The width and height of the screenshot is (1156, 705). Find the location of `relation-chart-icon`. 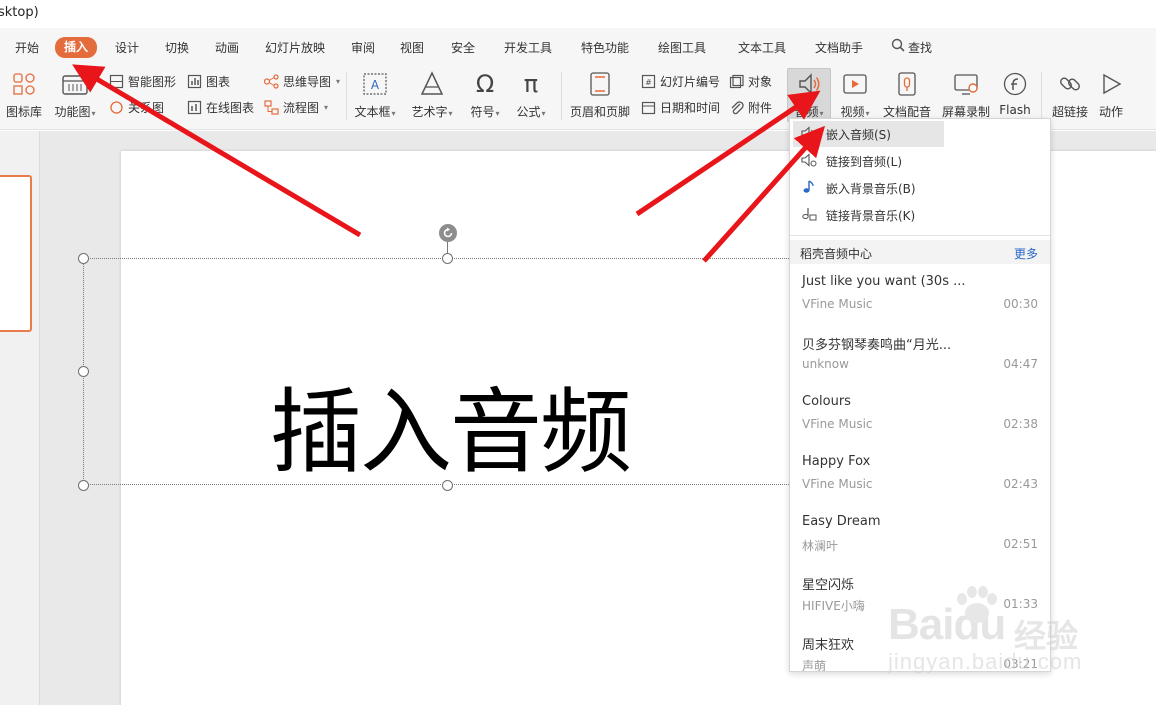

relation-chart-icon is located at coordinates (116, 107).